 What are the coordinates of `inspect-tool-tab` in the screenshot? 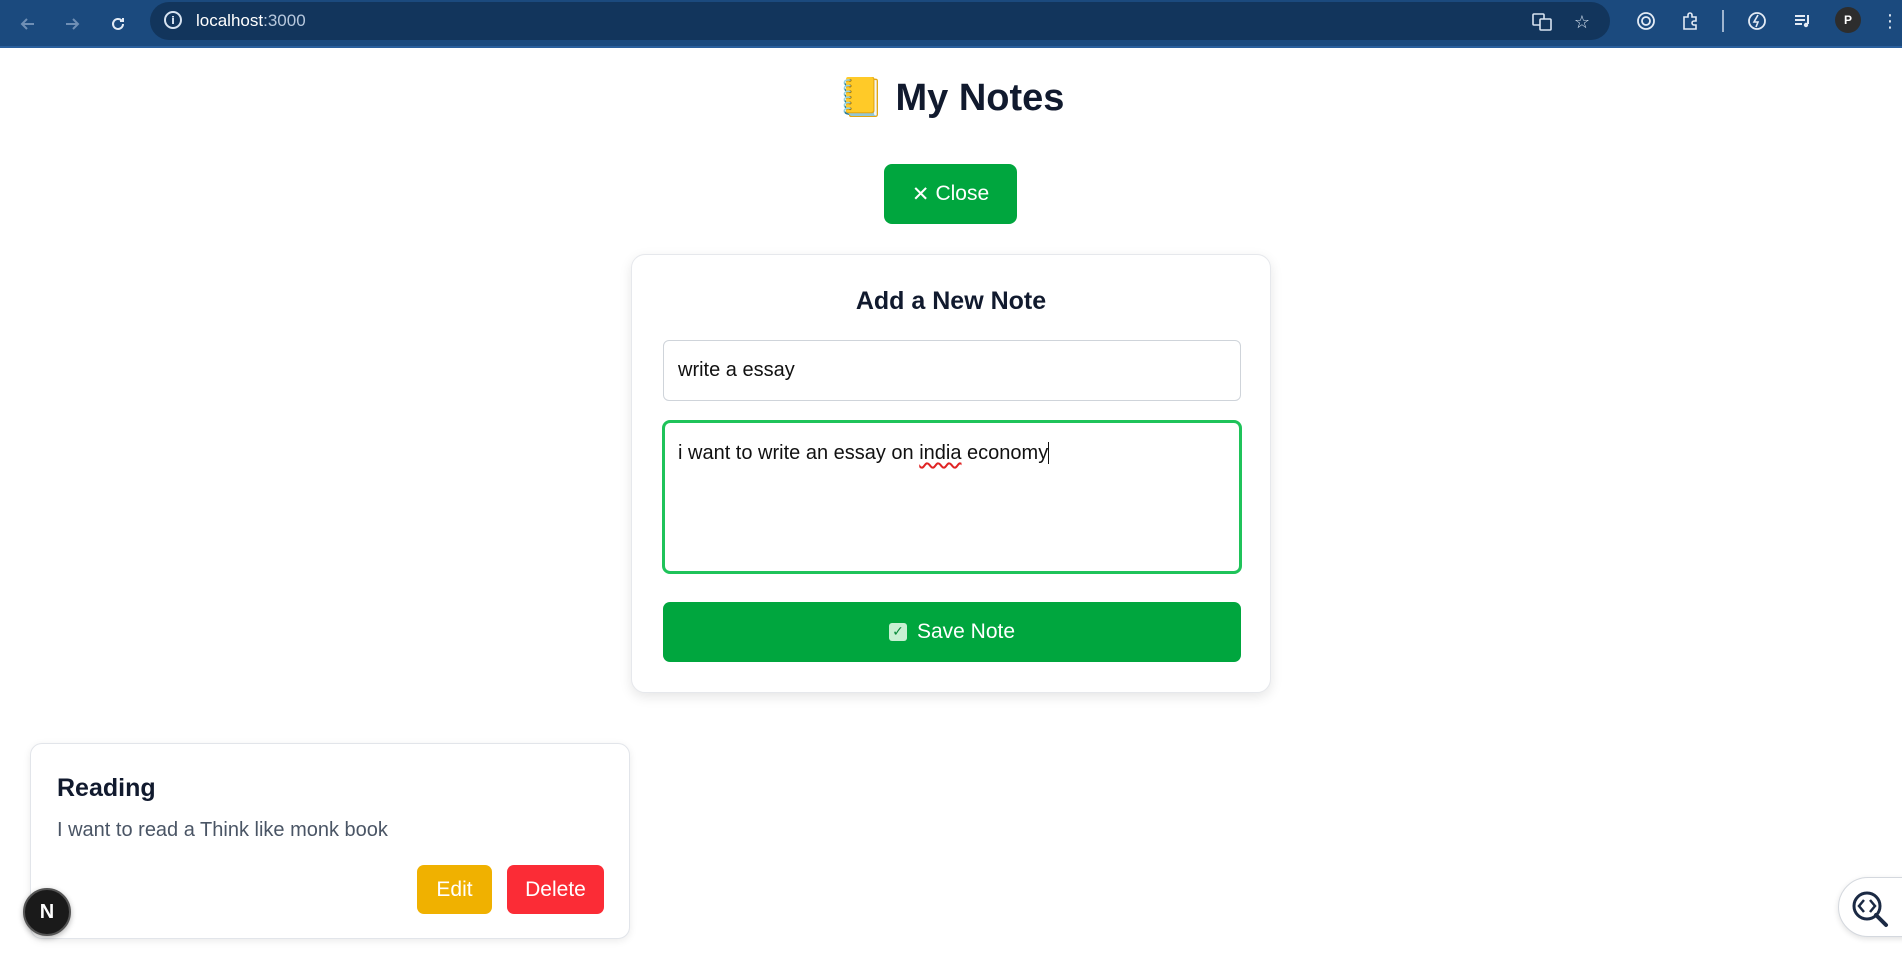 It's located at (1870, 907).